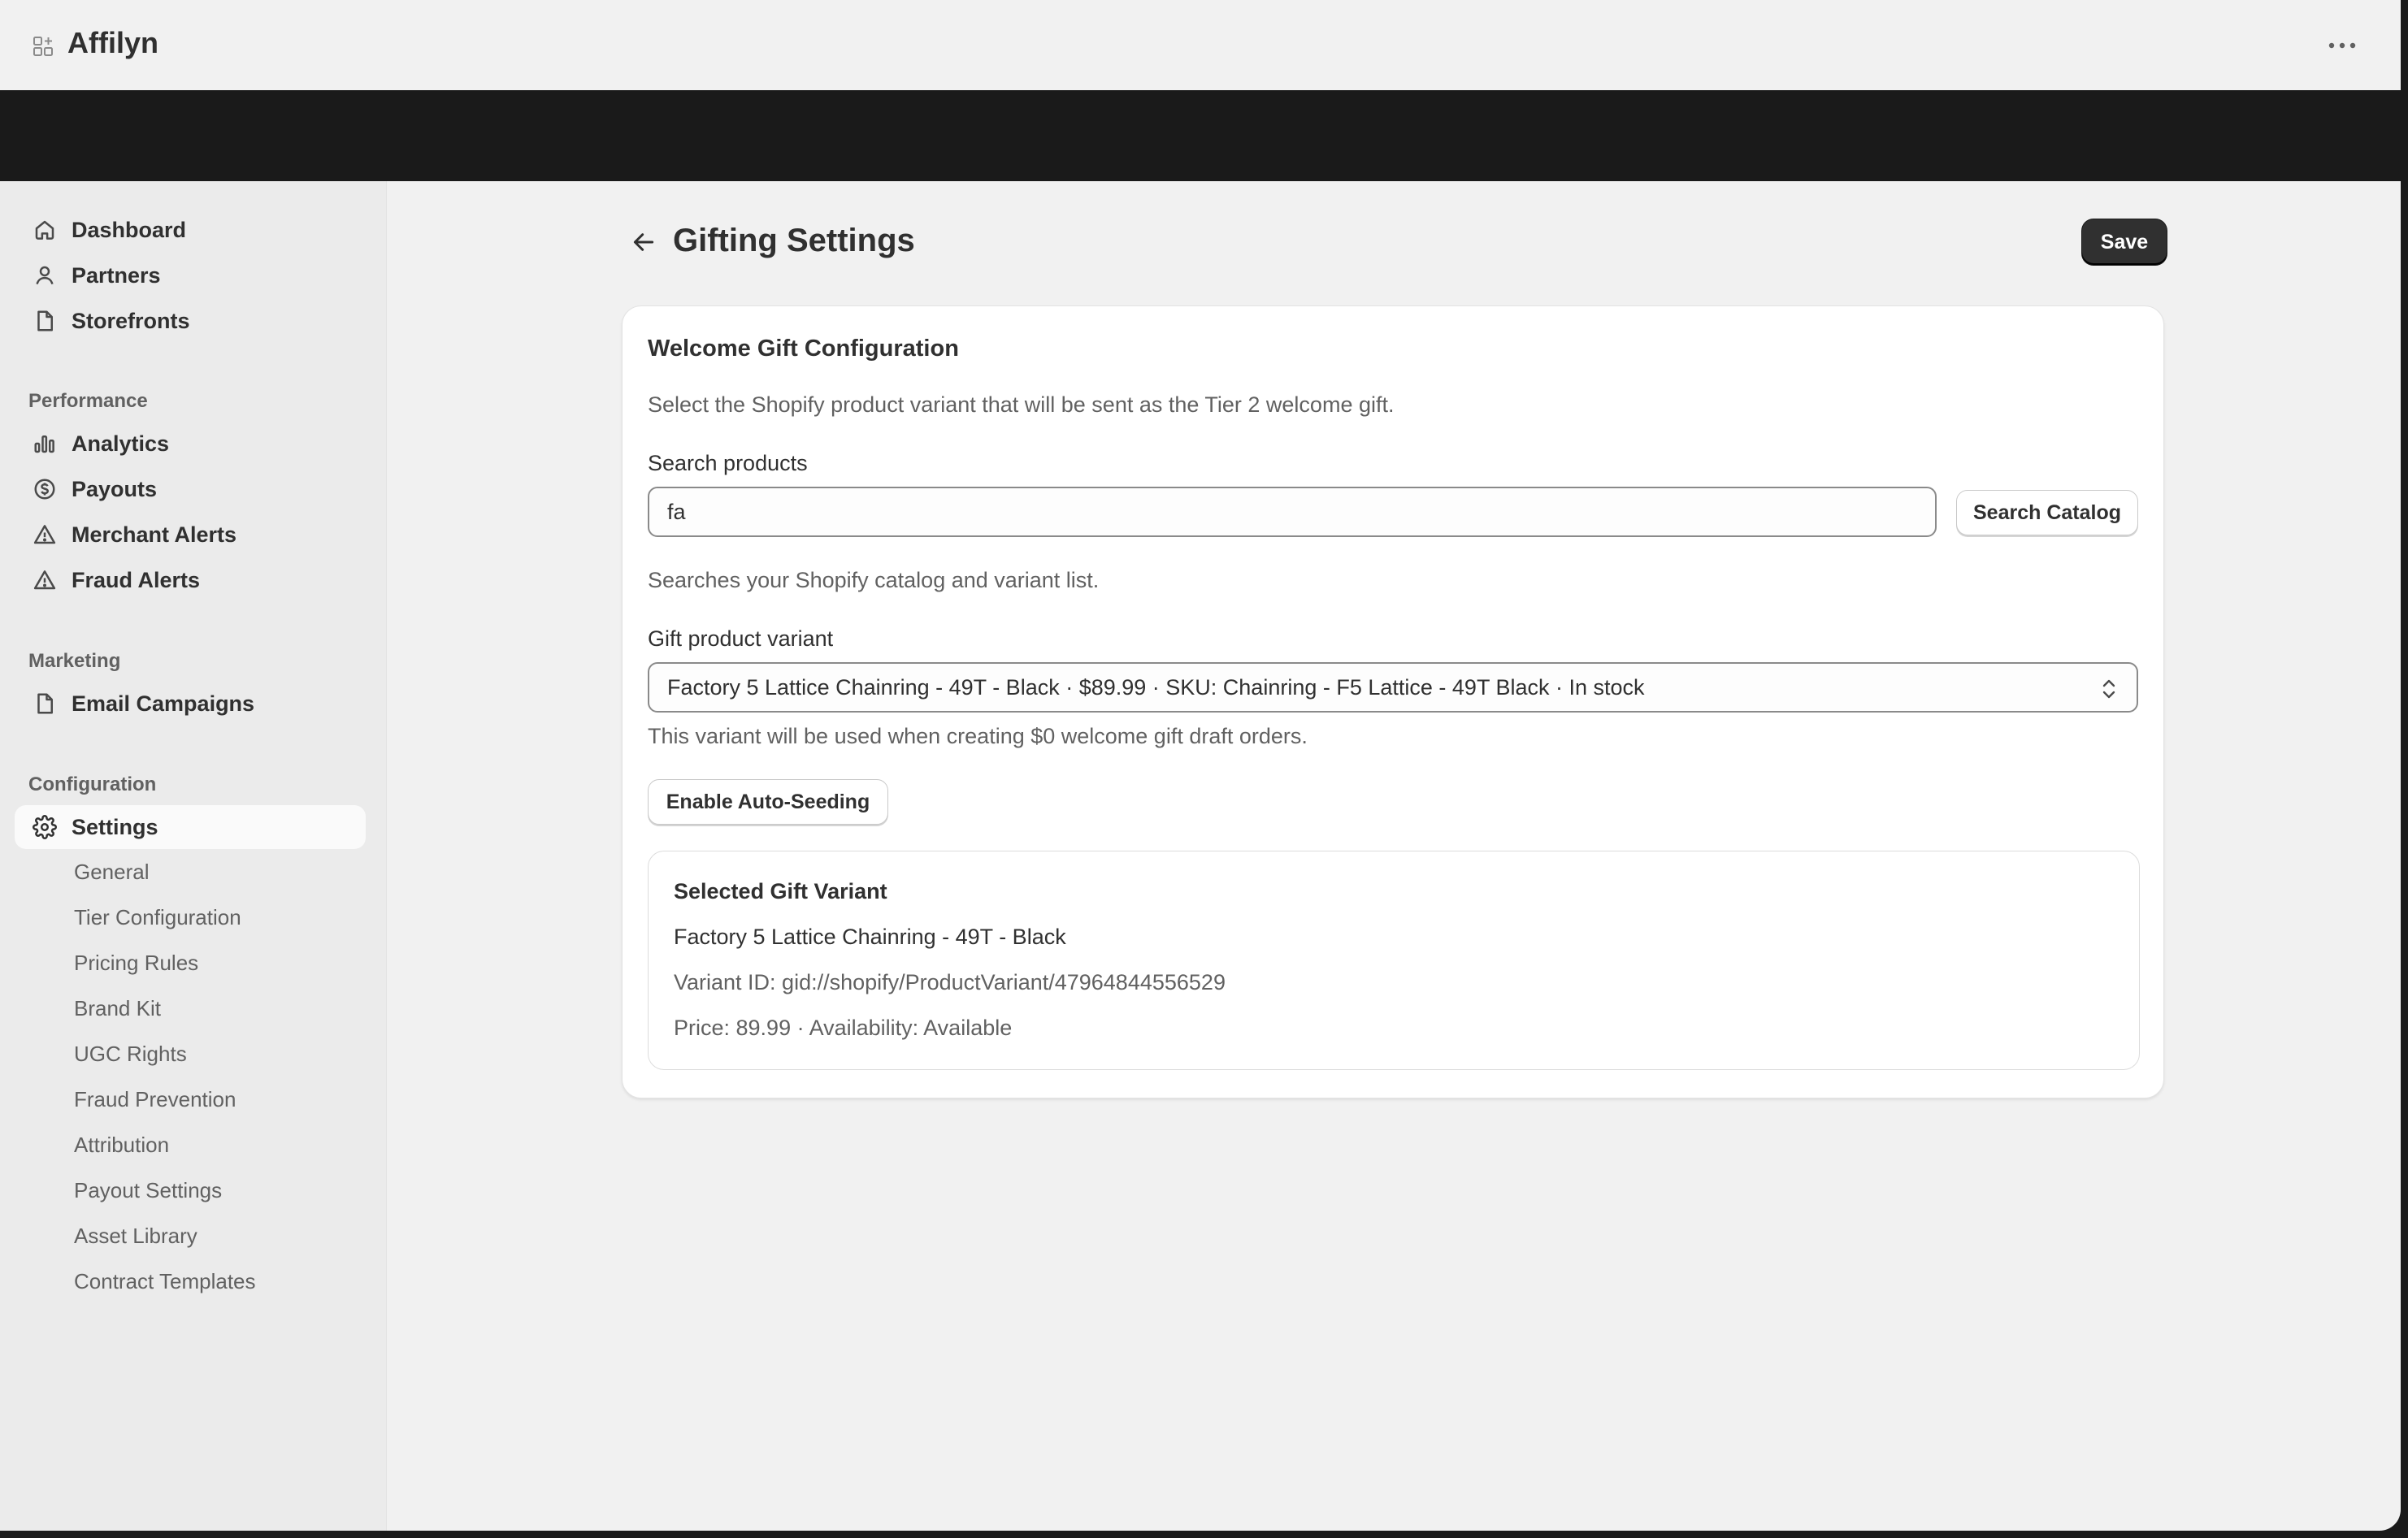  Describe the element at coordinates (163, 704) in the screenshot. I see `sidebar-item-label: Email Campaigns` at that location.